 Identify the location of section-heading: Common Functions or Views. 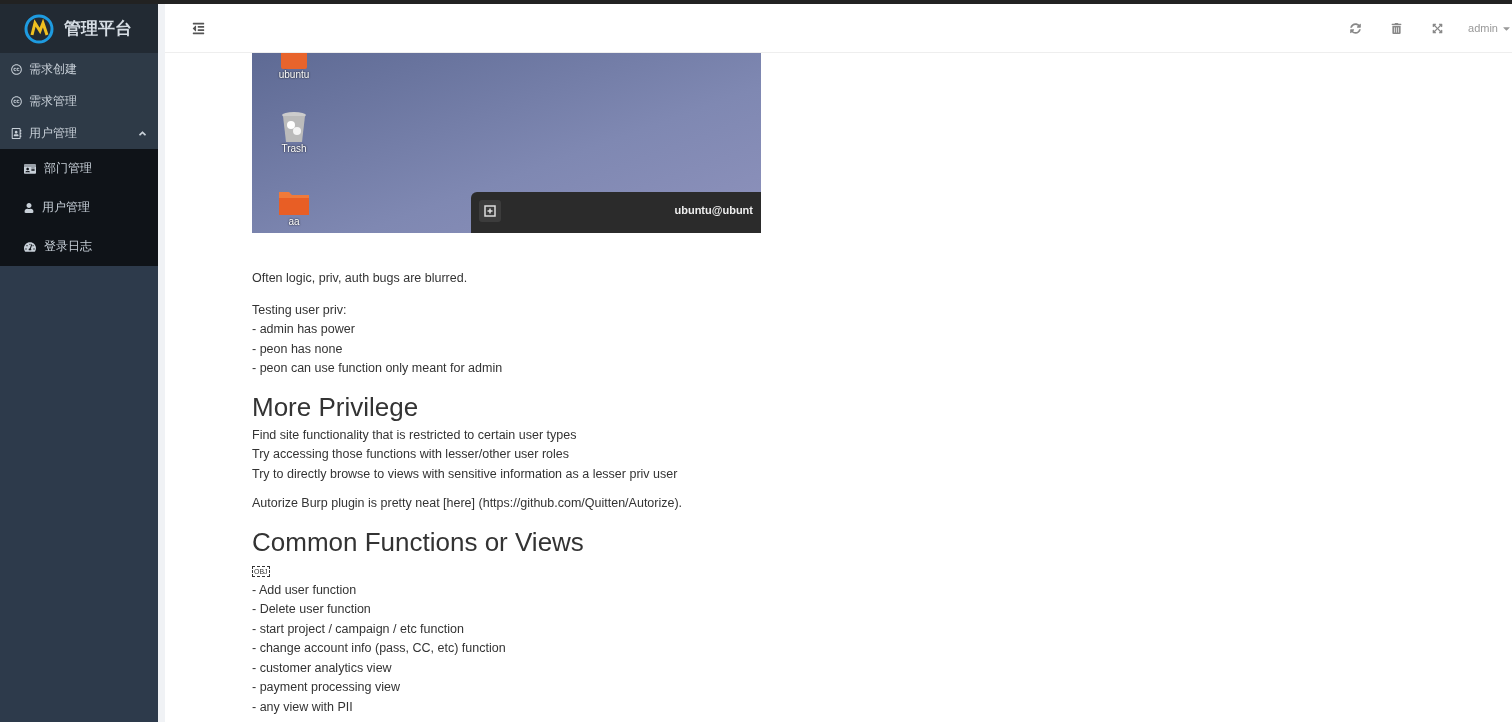
(418, 541).